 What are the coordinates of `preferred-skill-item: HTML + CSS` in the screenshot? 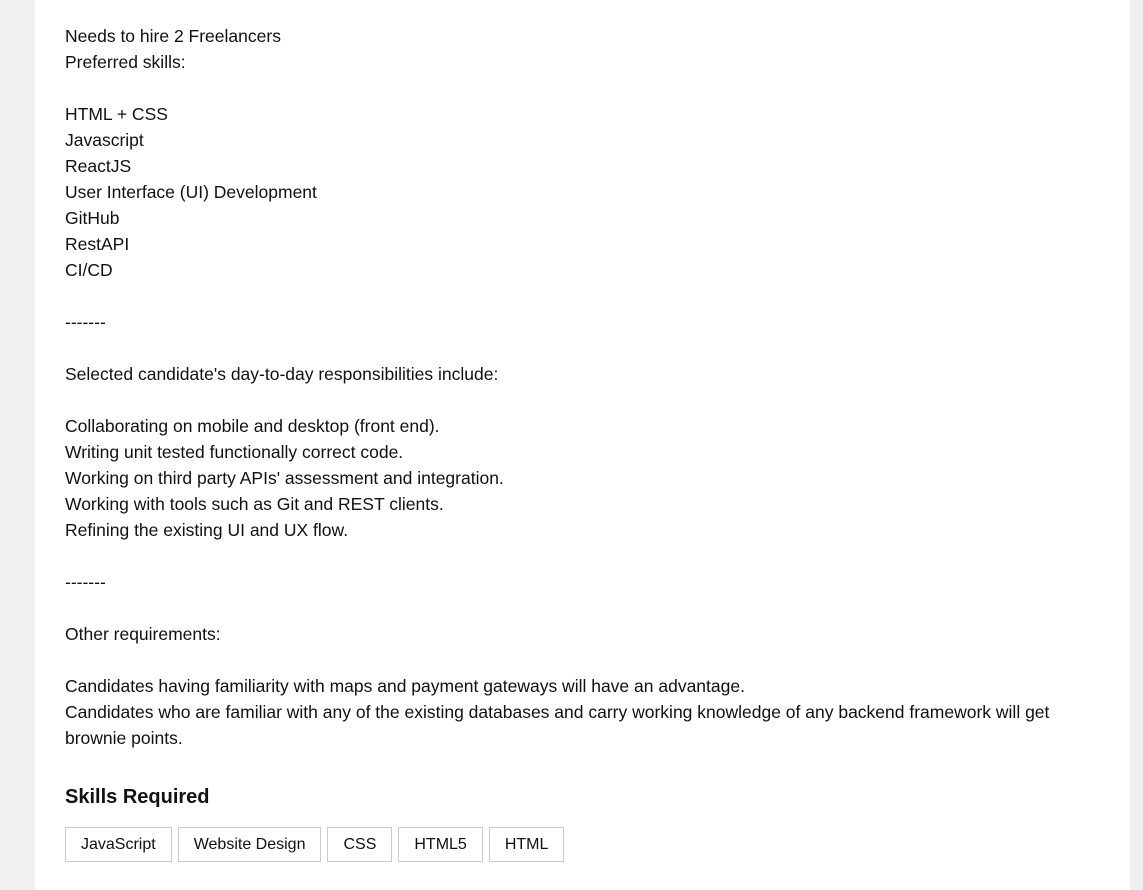 It's located at (116, 114).